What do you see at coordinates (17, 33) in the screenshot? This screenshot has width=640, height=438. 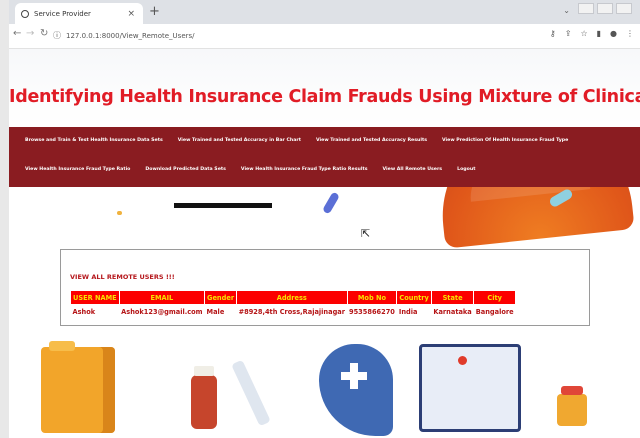 I see `back-icon: ←` at bounding box center [17, 33].